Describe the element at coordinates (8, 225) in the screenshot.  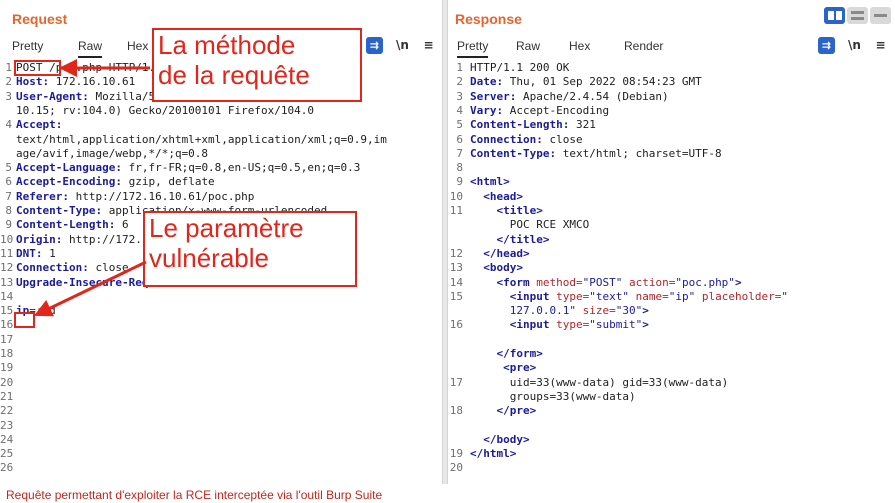
I see `line-number: 9` at that location.